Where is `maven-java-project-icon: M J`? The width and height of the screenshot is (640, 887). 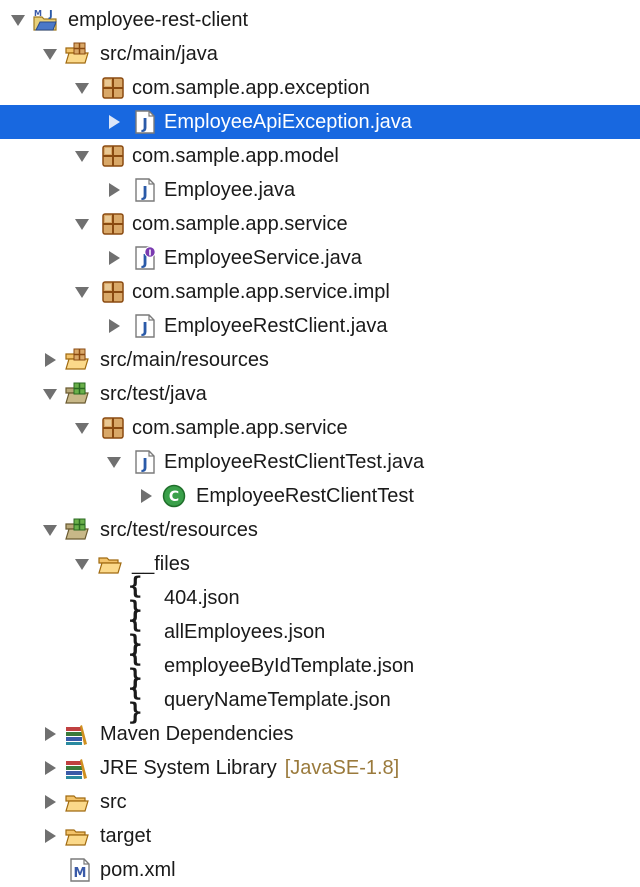
maven-java-project-icon: M J is located at coordinates (45, 20).